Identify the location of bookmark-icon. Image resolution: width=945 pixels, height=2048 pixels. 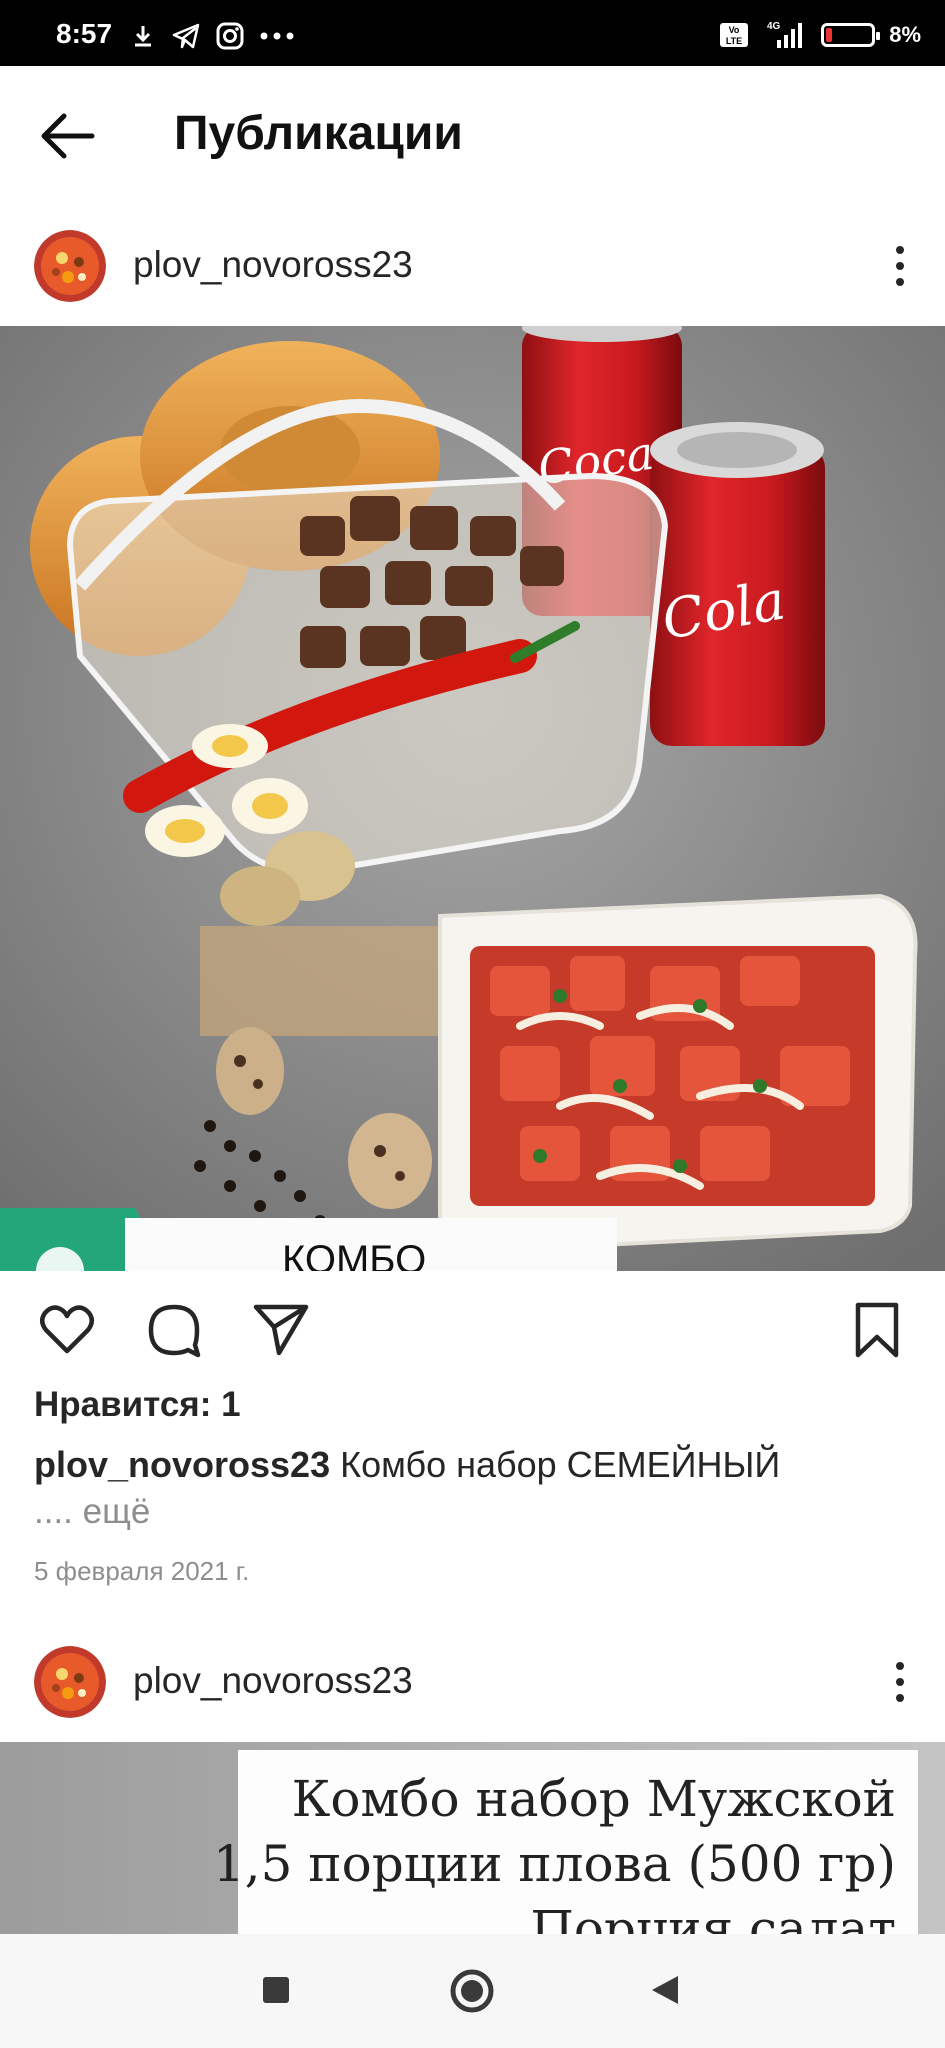
(877, 1330).